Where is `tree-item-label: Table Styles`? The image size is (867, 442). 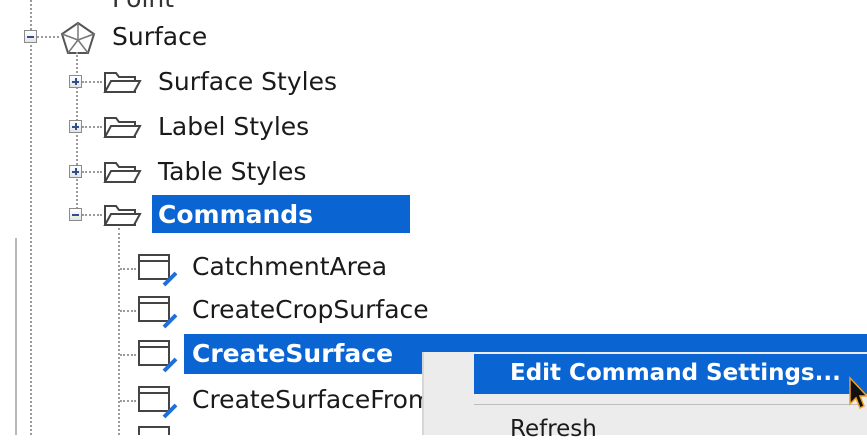 tree-item-label: Table Styles is located at coordinates (232, 171).